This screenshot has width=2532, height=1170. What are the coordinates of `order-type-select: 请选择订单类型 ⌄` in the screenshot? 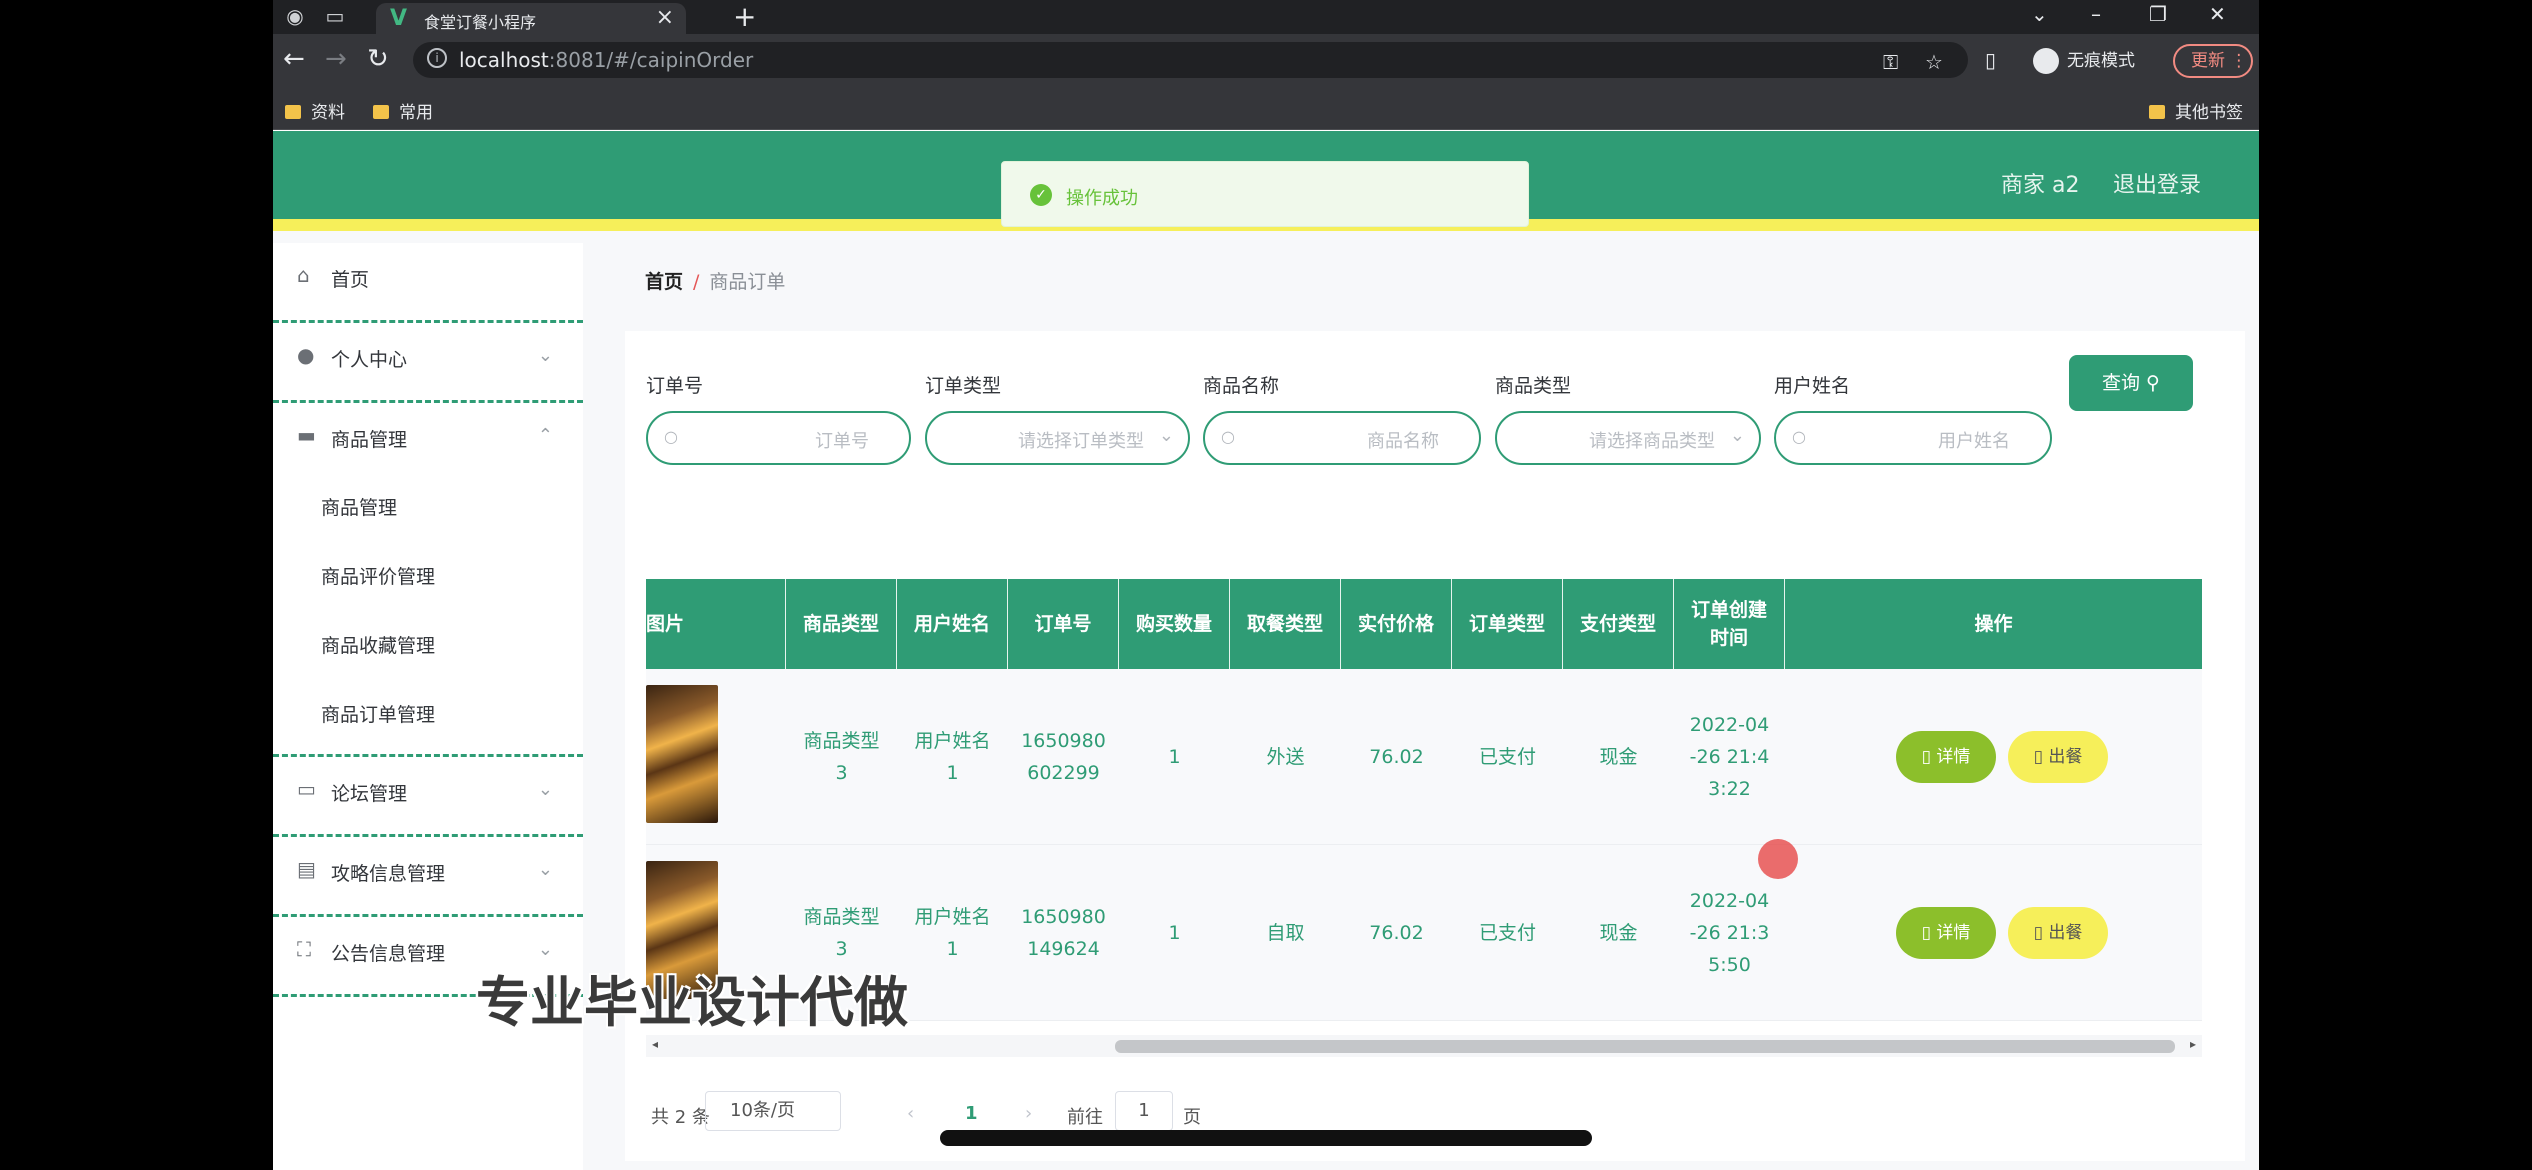 It's located at (1057, 438).